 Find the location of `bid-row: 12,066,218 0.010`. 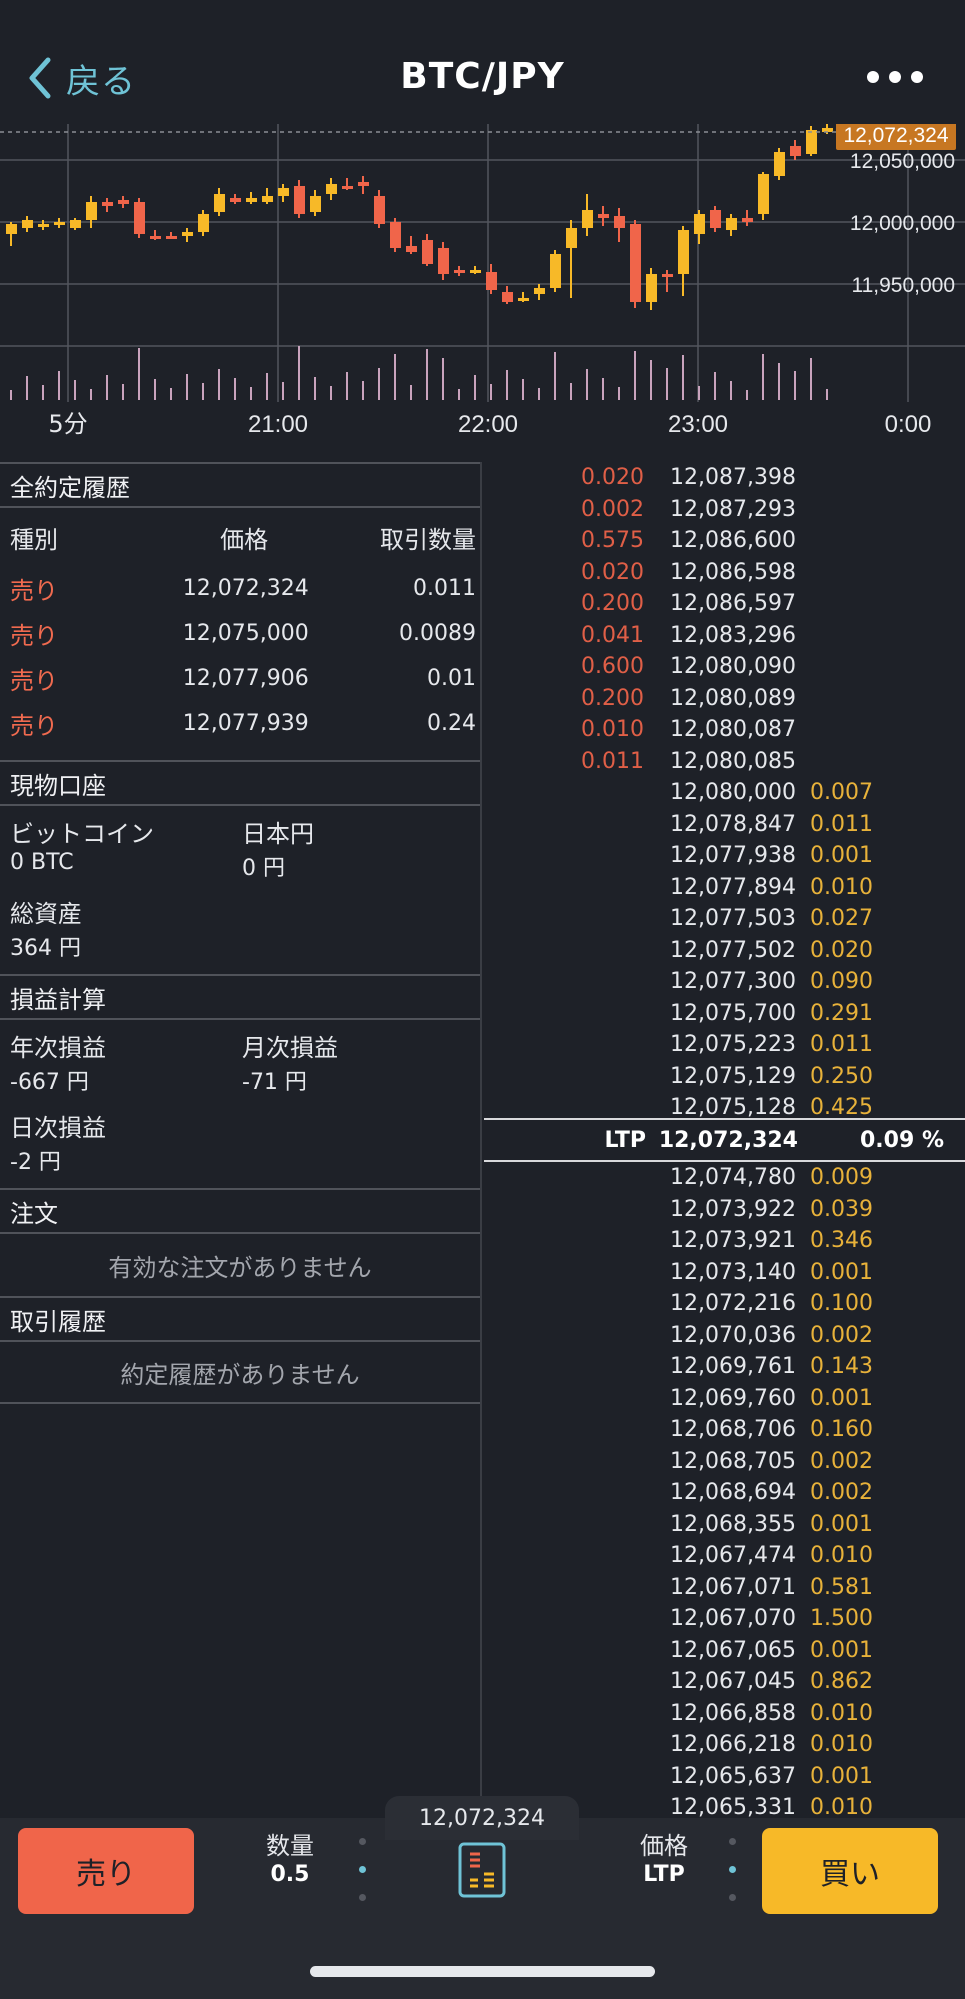

bid-row: 12,066,218 0.010 is located at coordinates (724, 1745).